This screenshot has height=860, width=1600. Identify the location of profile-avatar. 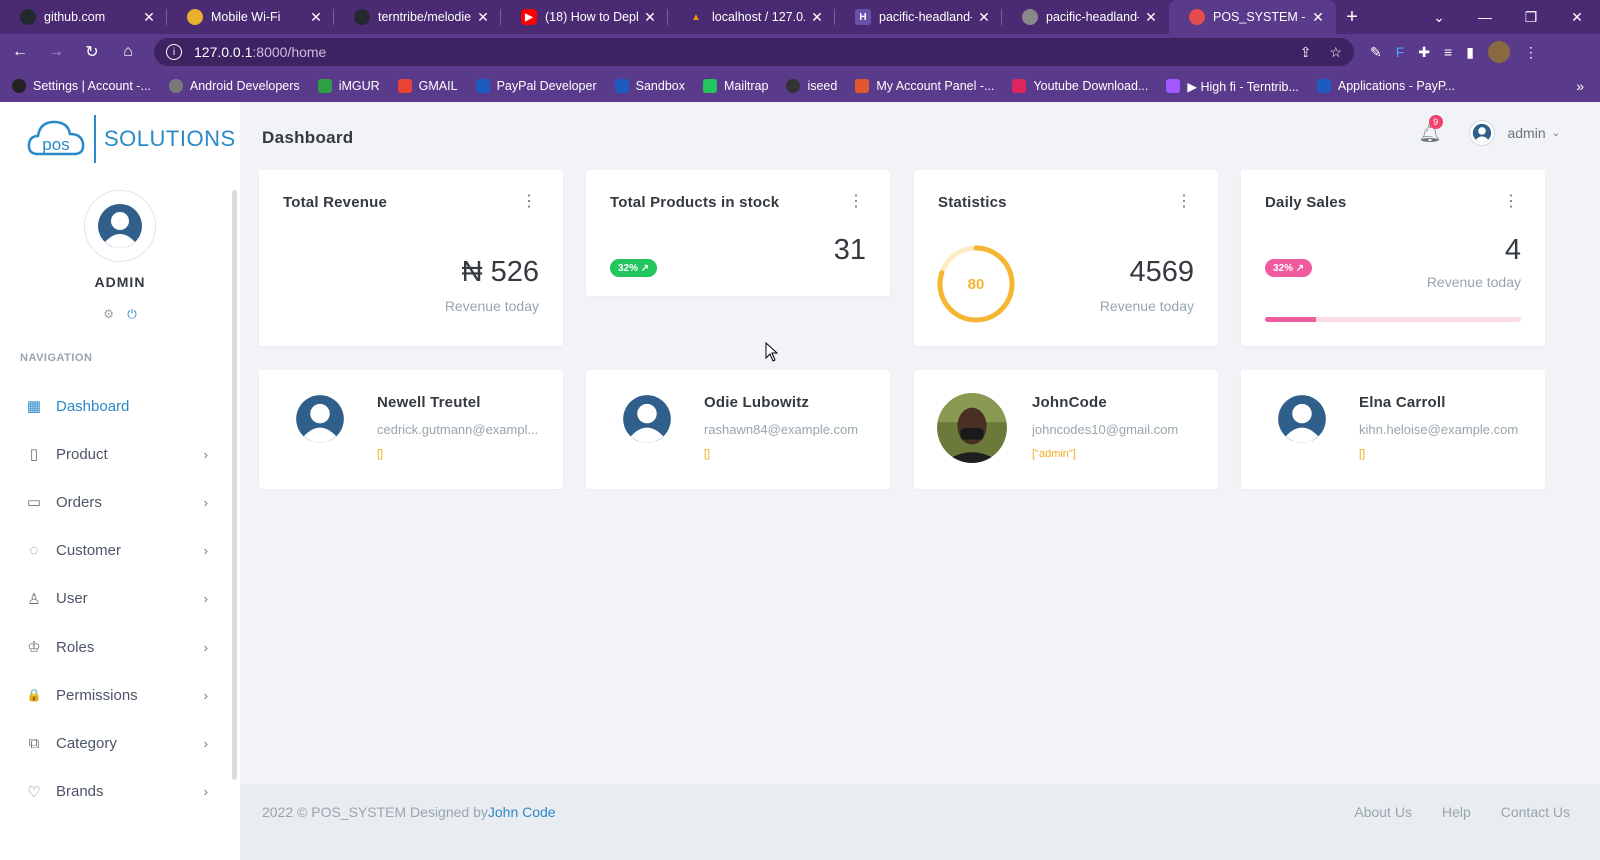
(1498, 52).